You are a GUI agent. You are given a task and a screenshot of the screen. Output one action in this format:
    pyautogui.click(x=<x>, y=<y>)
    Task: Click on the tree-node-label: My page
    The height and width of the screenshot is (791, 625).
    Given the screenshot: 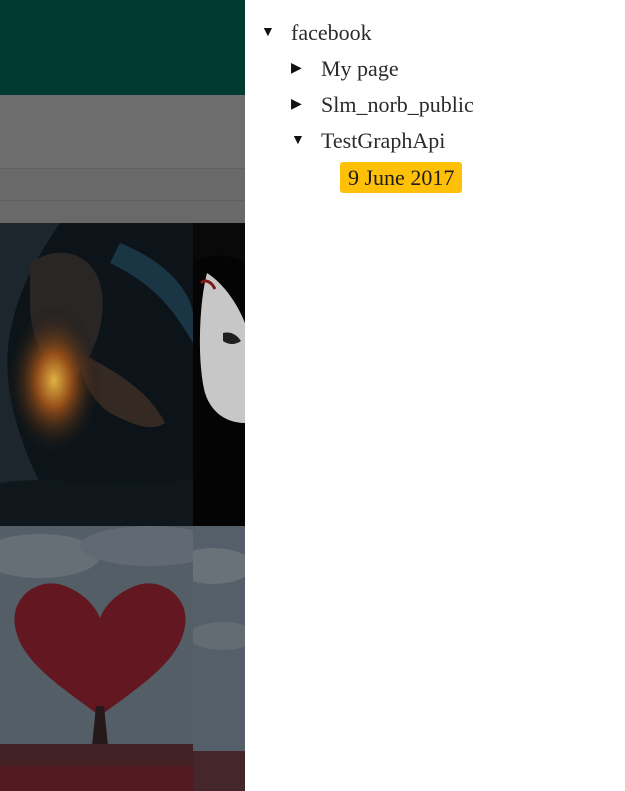 What is the action you would take?
    pyautogui.click(x=360, y=69)
    